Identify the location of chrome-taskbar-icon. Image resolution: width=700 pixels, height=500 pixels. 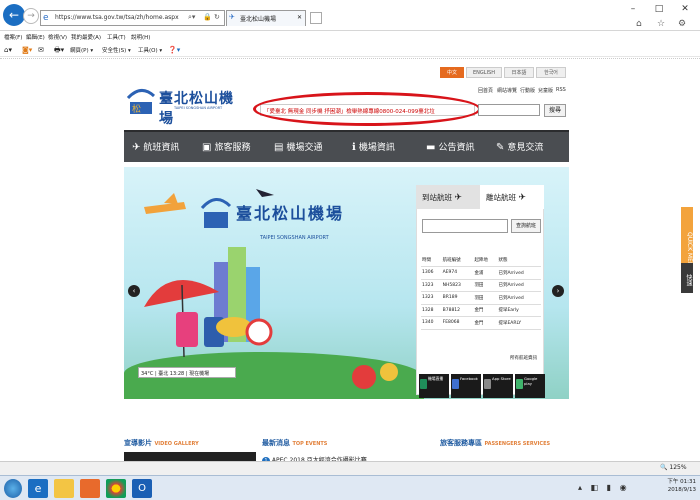
(116, 488).